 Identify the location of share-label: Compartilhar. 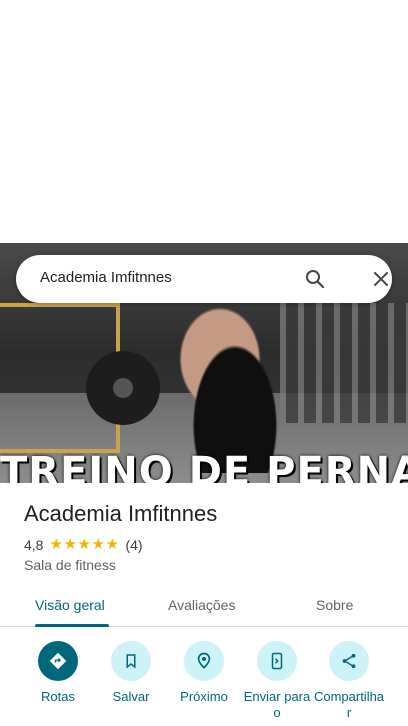
(349, 704).